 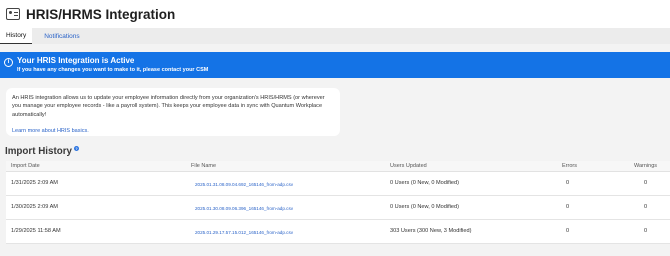 I want to click on info-icon: i, so click(x=8, y=62).